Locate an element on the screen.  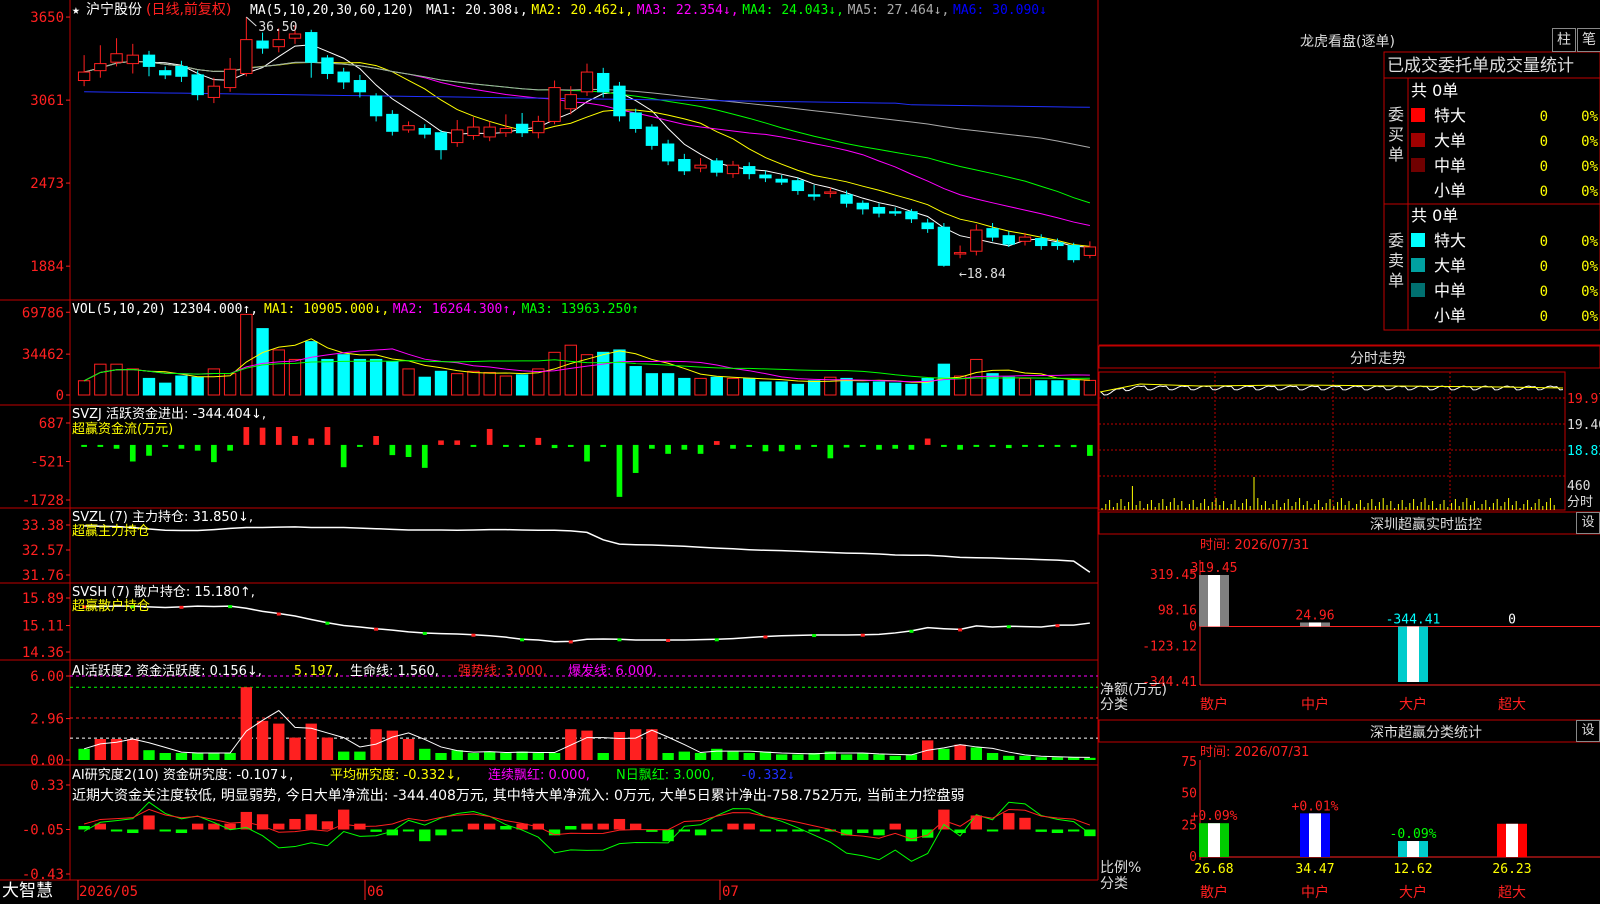
buy-side-label: 买 is located at coordinates (1396, 134).